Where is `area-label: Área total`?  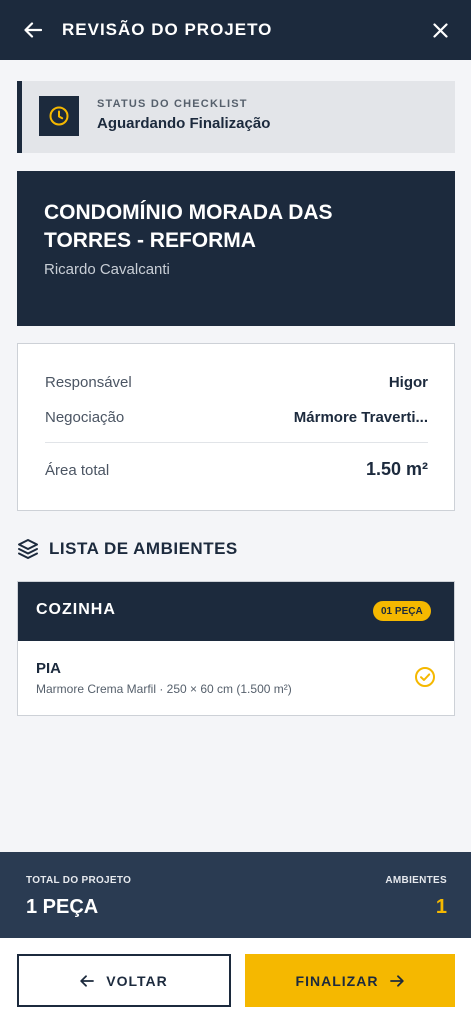 area-label: Área total is located at coordinates (77, 470).